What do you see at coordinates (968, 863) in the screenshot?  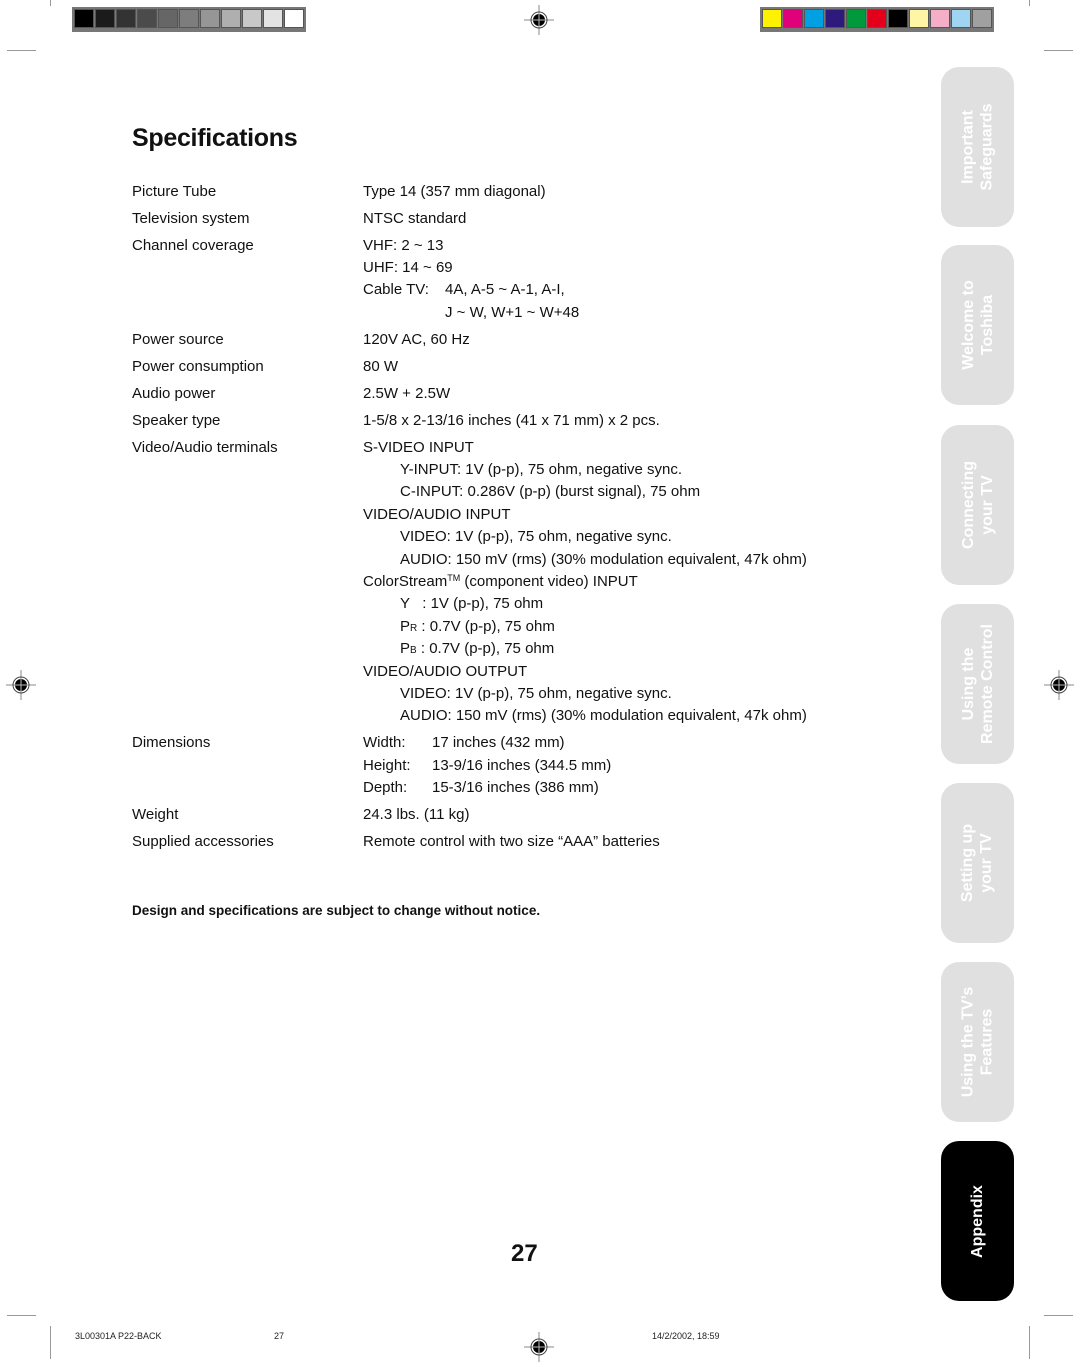 I see `tab-label-line: Setting up` at bounding box center [968, 863].